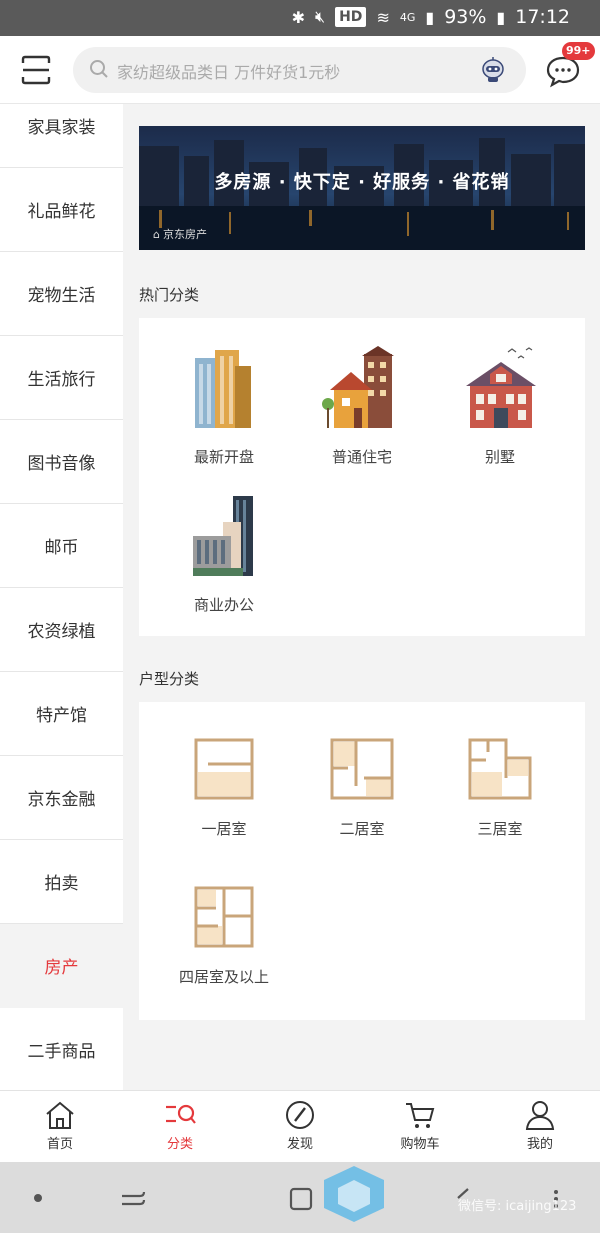 This screenshot has width=600, height=1233. I want to click on sidebar-item-label: 宠物生活, so click(61, 296).